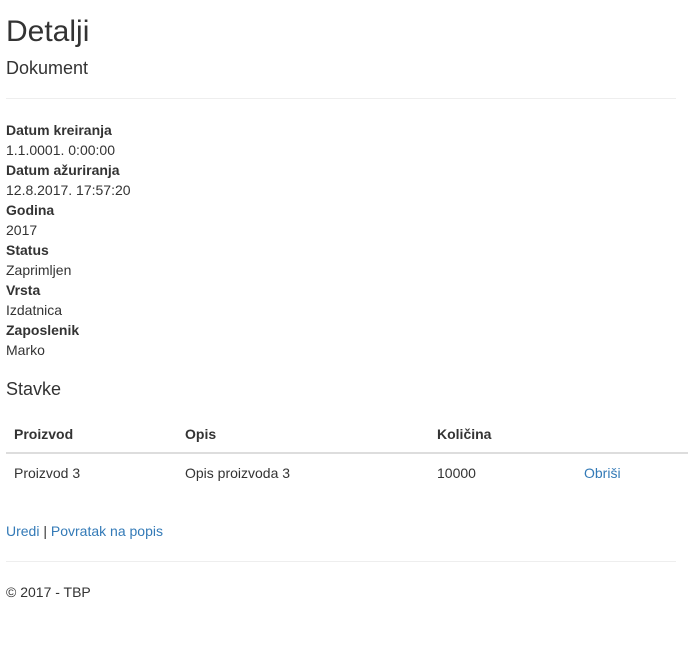 This screenshot has height=652, width=688. Describe the element at coordinates (632, 435) in the screenshot. I see `column-header-actions` at that location.